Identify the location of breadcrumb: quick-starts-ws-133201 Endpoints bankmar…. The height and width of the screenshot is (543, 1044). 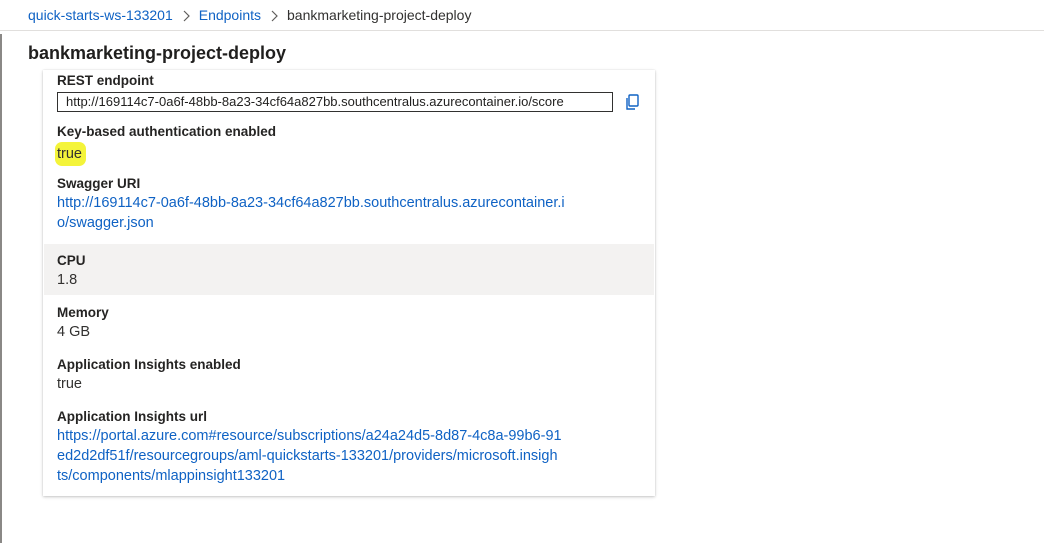
(249, 15).